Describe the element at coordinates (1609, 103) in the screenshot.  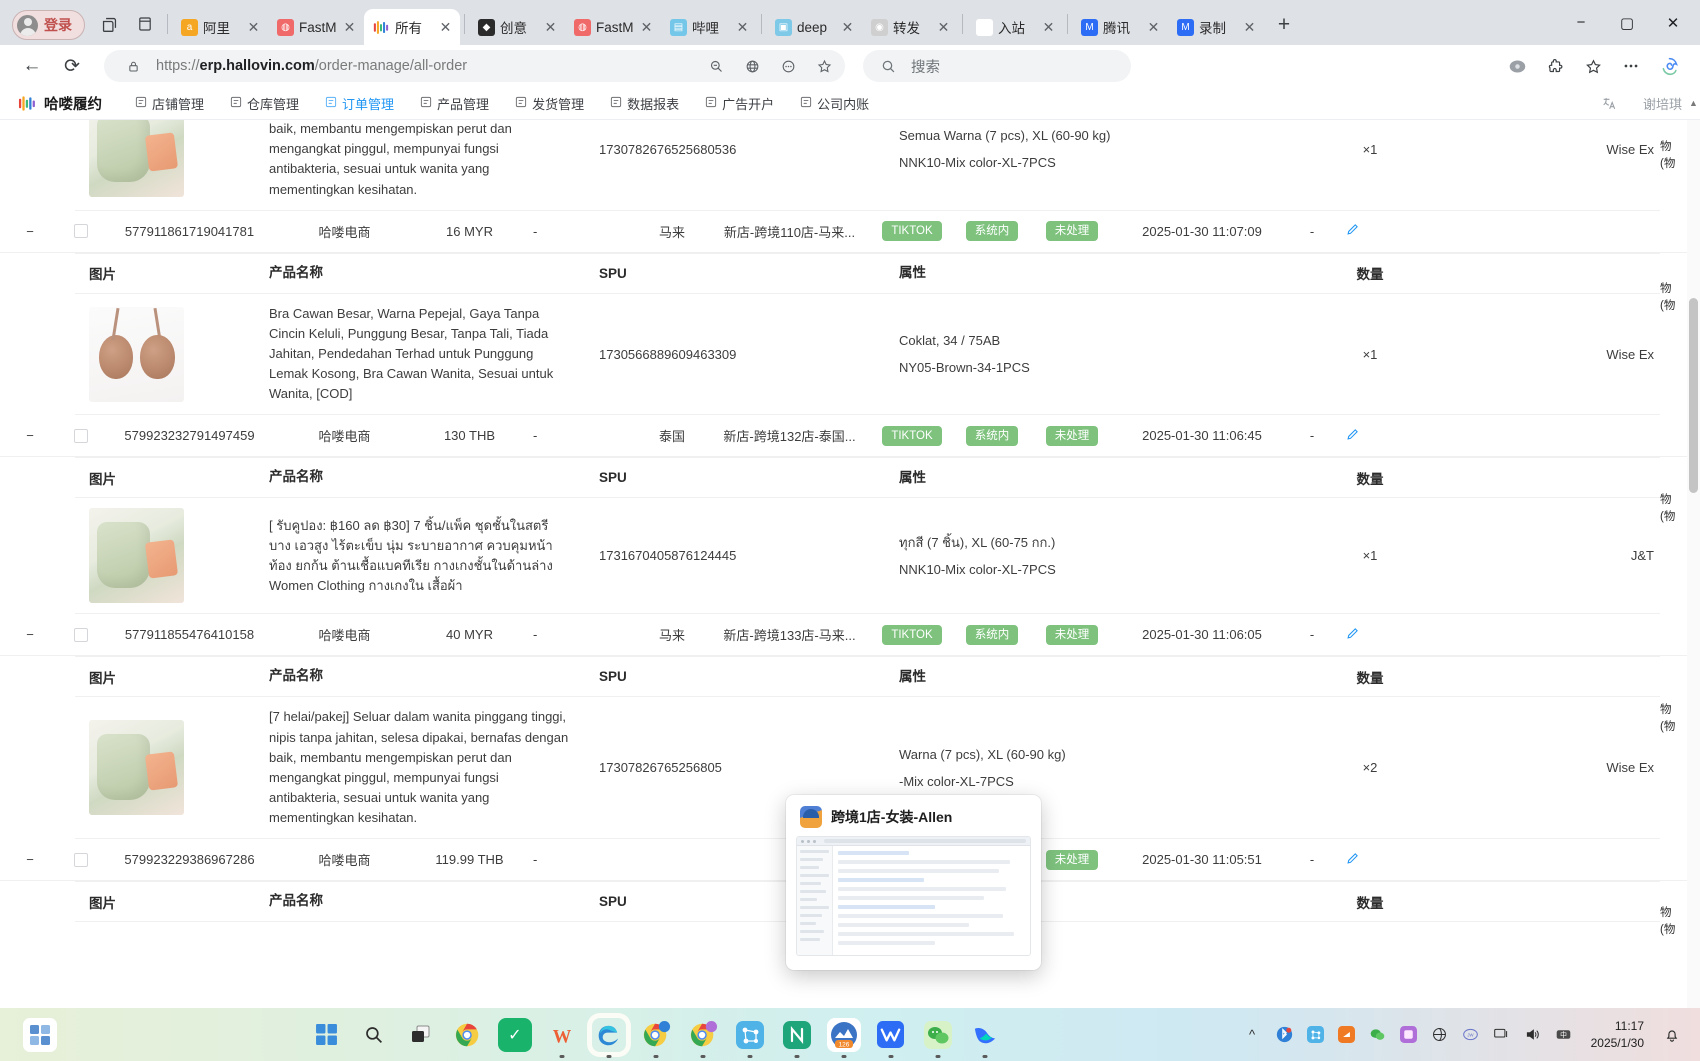
I see `language-switch-icon` at that location.